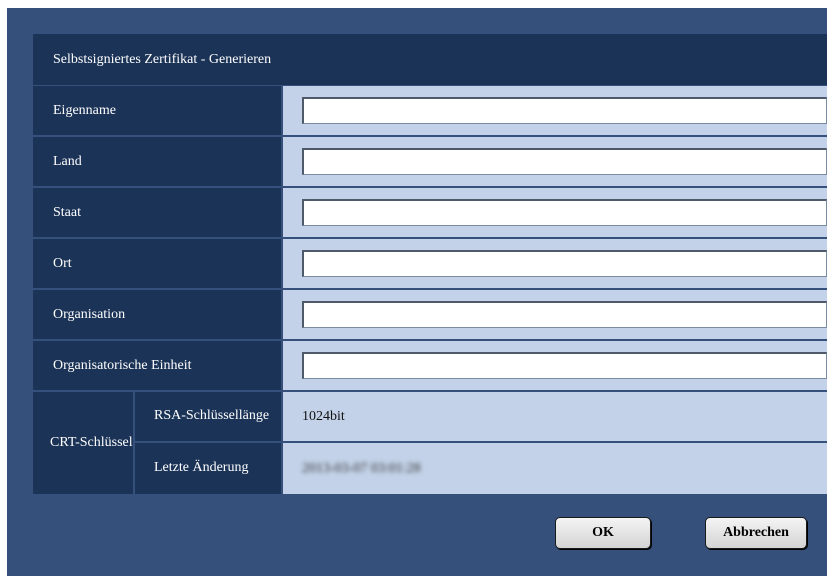 The image size is (835, 576). I want to click on crt-row-rsa: RSA-Schlüssellänge 1024bit, so click(481, 417).